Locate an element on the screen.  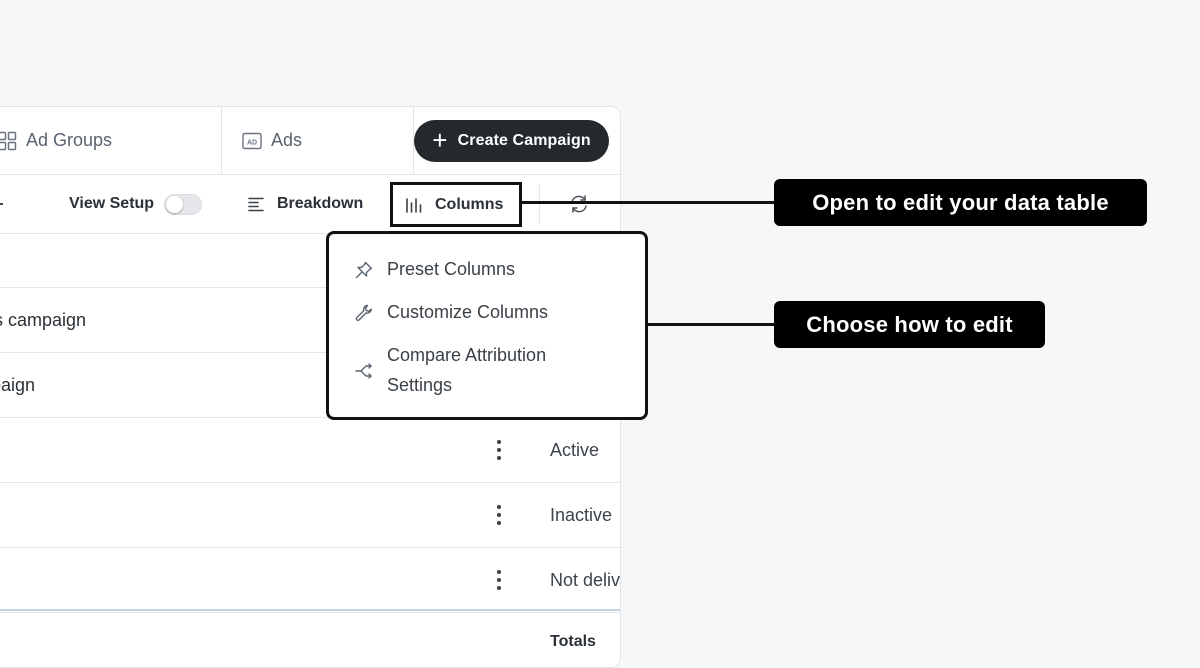
columns-label: Columns is located at coordinates (469, 204).